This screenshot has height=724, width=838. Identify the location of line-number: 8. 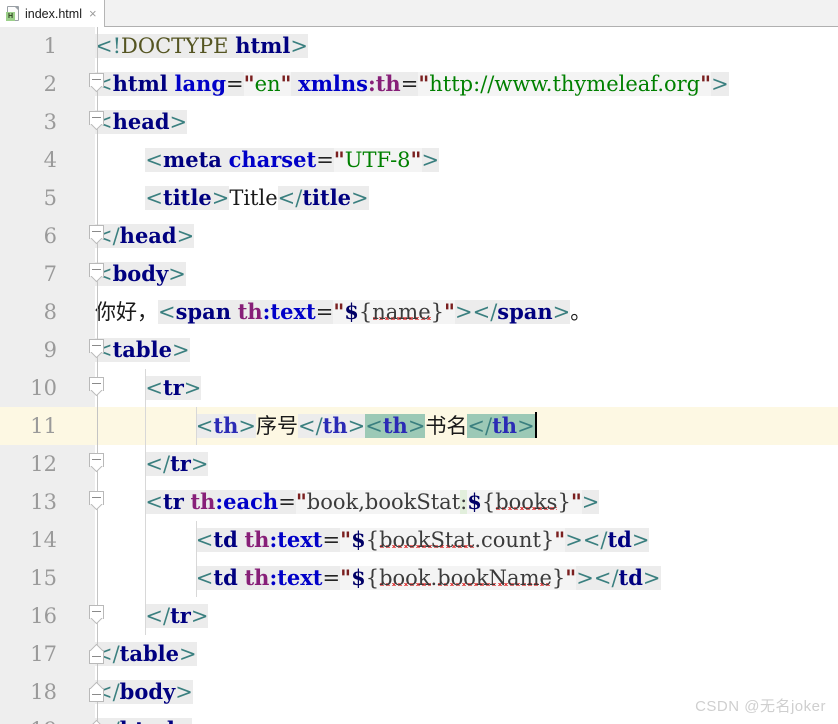
(47, 312).